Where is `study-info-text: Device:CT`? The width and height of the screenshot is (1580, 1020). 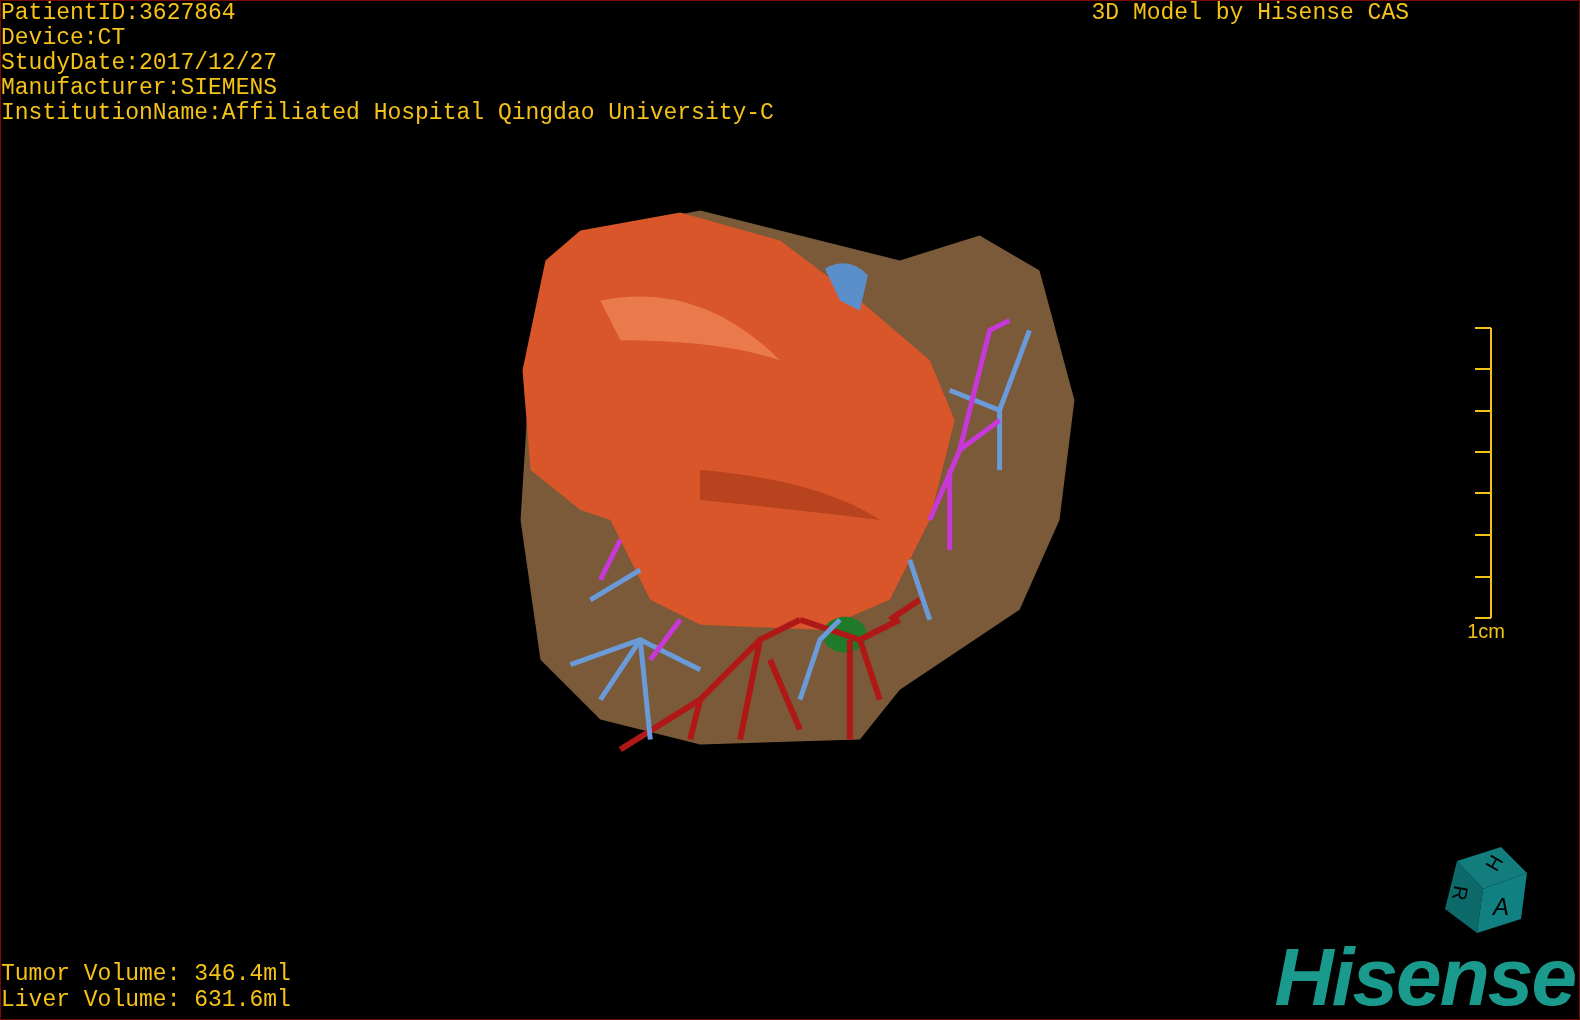
study-info-text: Device:CT is located at coordinates (64, 38).